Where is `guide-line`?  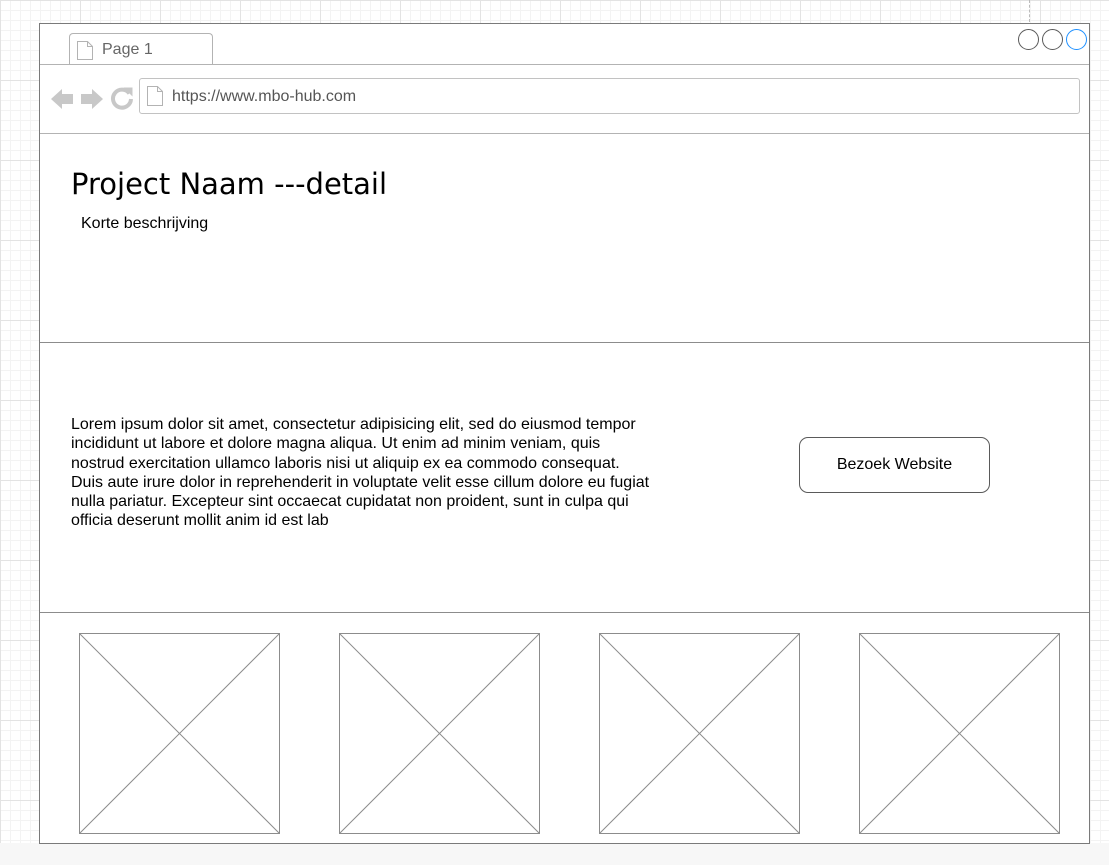
guide-line is located at coordinates (1029, 11).